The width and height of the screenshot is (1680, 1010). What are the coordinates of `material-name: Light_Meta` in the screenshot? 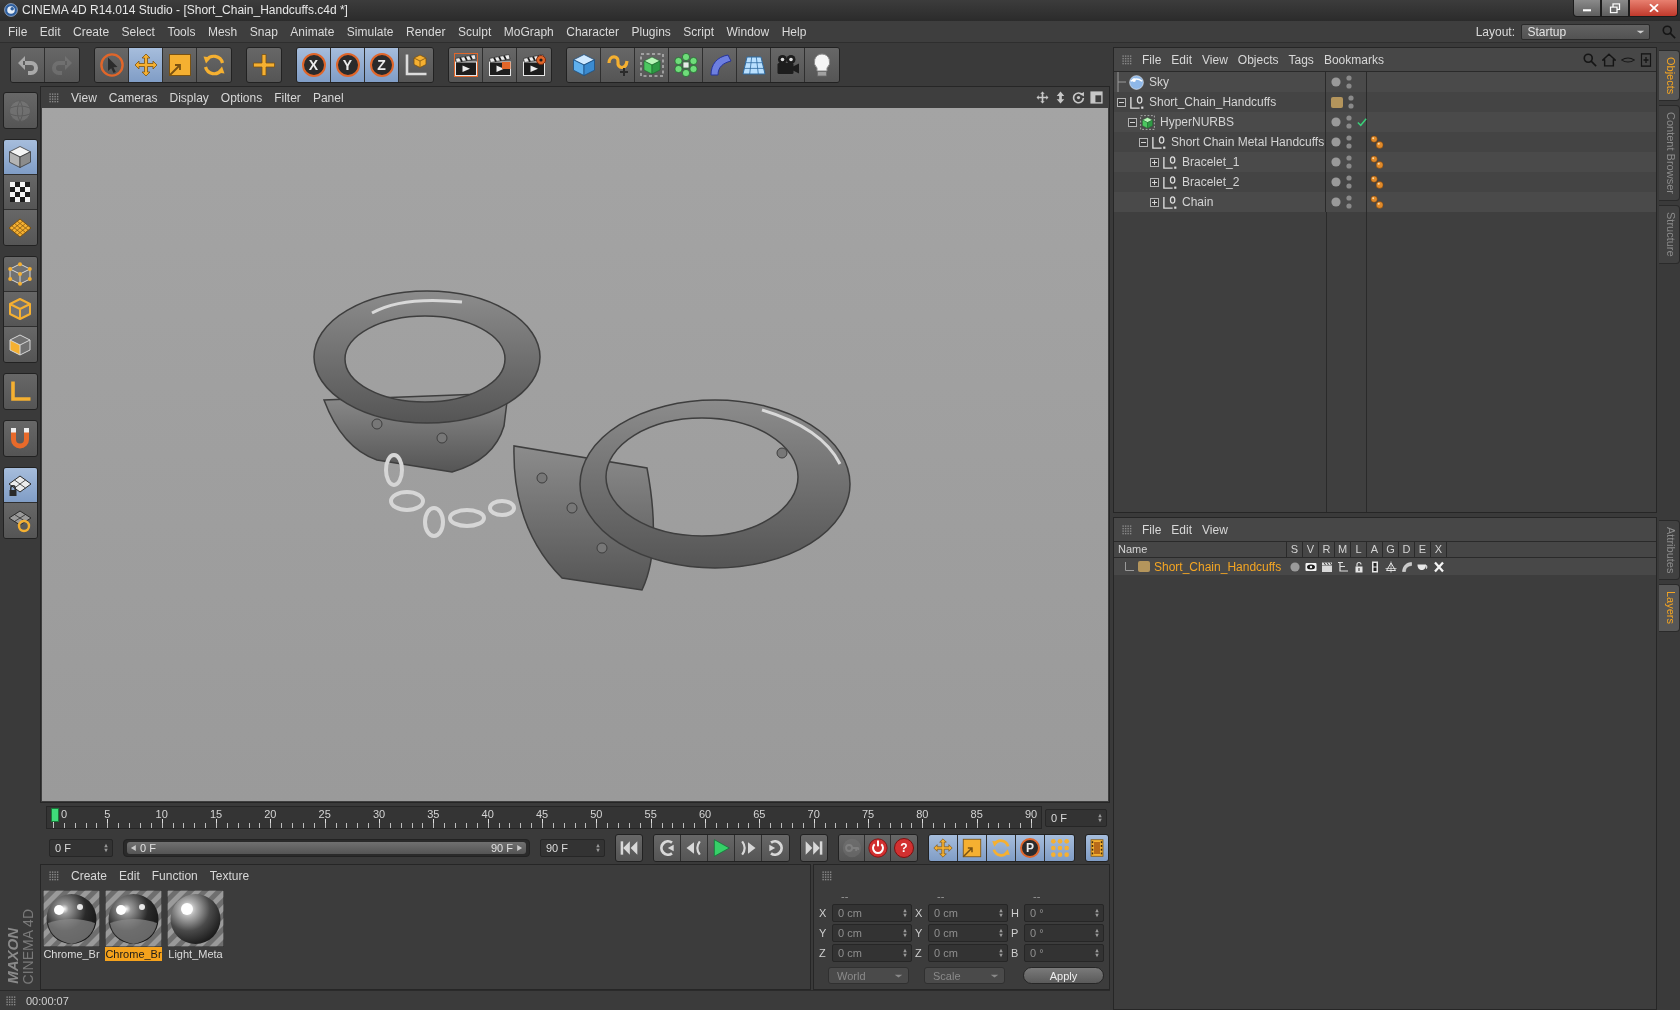 It's located at (195, 954).